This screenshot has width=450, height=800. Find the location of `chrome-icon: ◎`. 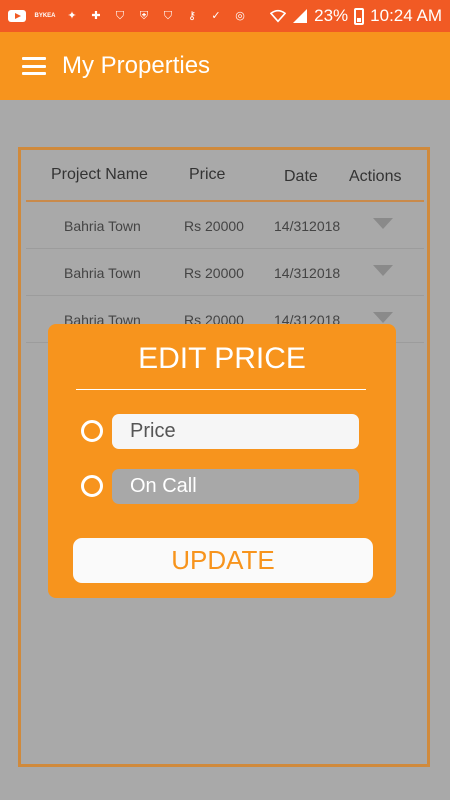

chrome-icon: ◎ is located at coordinates (240, 15).